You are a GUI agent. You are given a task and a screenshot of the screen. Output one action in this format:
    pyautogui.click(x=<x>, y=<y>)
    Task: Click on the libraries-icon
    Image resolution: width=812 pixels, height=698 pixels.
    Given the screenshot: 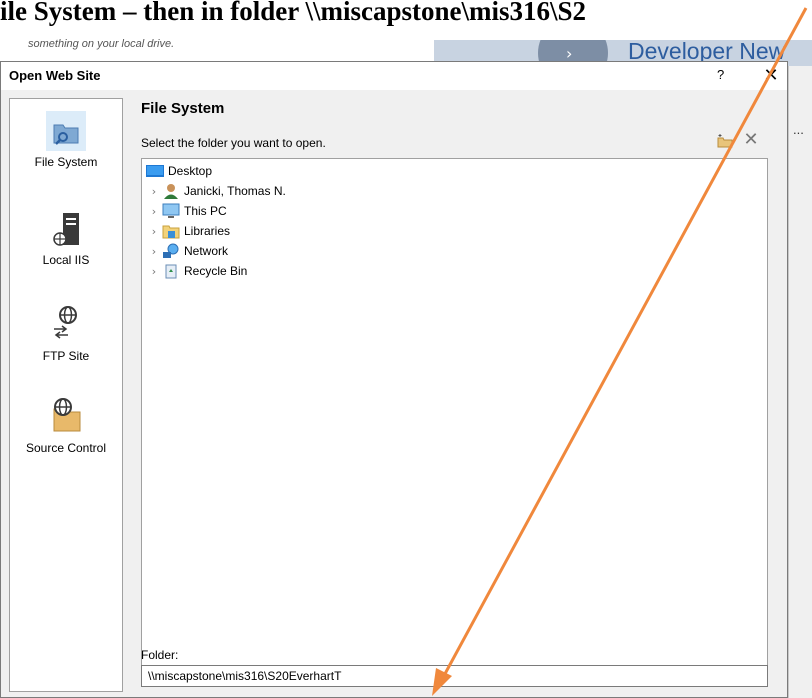 What is the action you would take?
    pyautogui.click(x=171, y=232)
    